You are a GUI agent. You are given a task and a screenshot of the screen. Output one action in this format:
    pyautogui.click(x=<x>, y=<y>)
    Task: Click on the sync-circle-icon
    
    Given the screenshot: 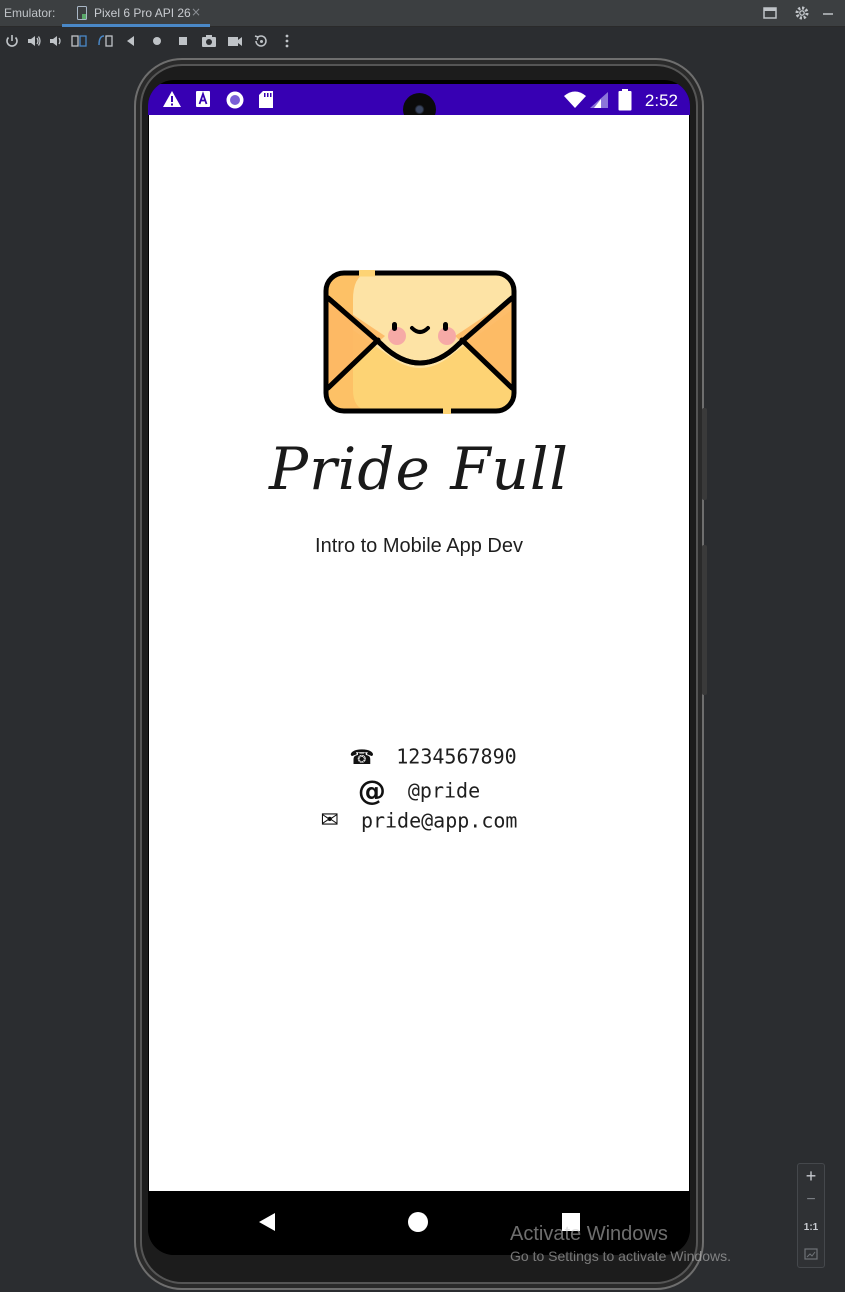 What is the action you would take?
    pyautogui.click(x=235, y=100)
    